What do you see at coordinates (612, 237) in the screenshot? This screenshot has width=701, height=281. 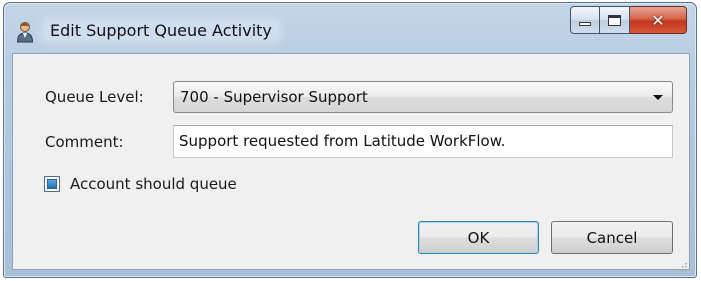 I see `cancel-button: Cancel` at bounding box center [612, 237].